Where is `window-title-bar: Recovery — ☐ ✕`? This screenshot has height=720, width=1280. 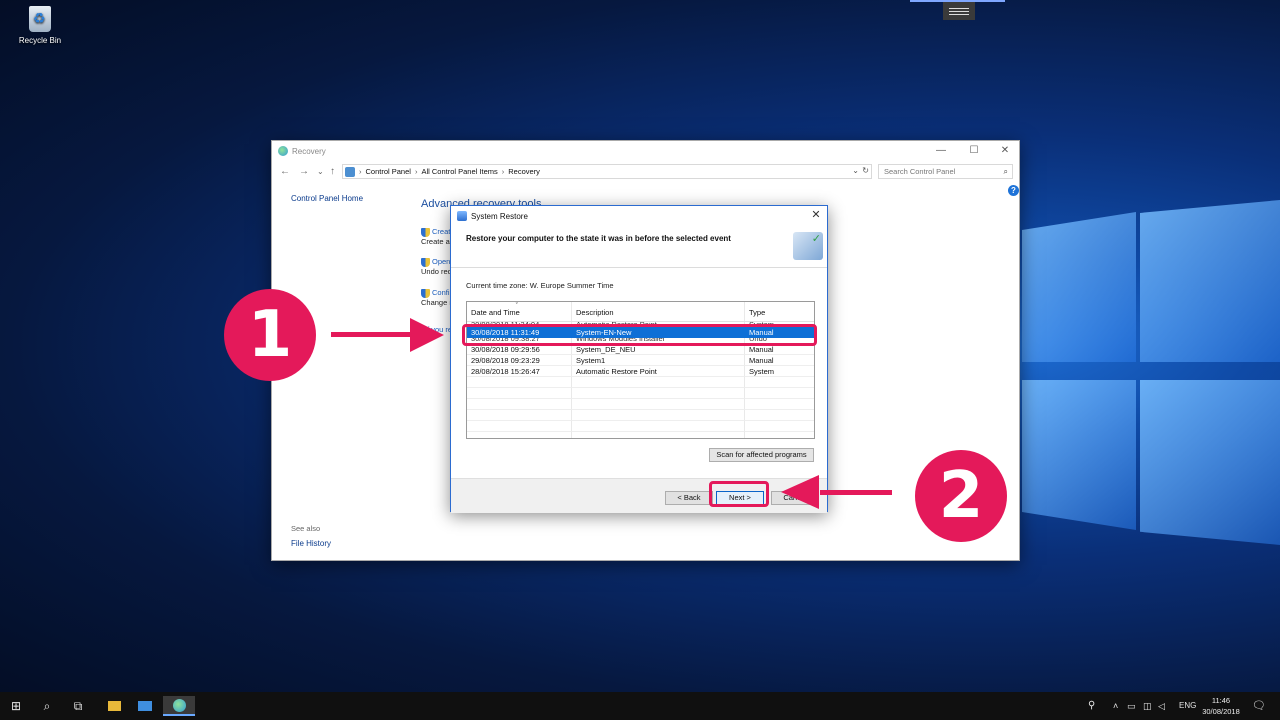
window-title-bar: Recovery — ☐ ✕ is located at coordinates (645, 151).